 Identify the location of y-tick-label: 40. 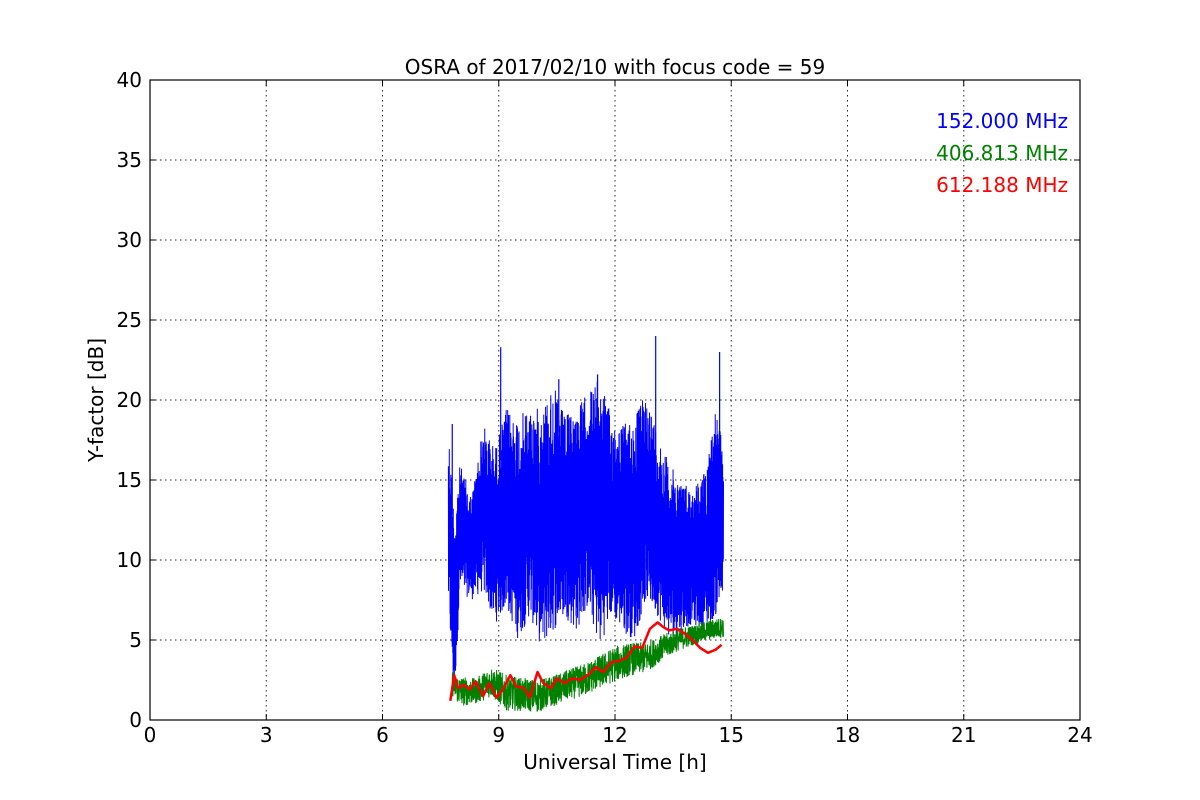
(129, 80).